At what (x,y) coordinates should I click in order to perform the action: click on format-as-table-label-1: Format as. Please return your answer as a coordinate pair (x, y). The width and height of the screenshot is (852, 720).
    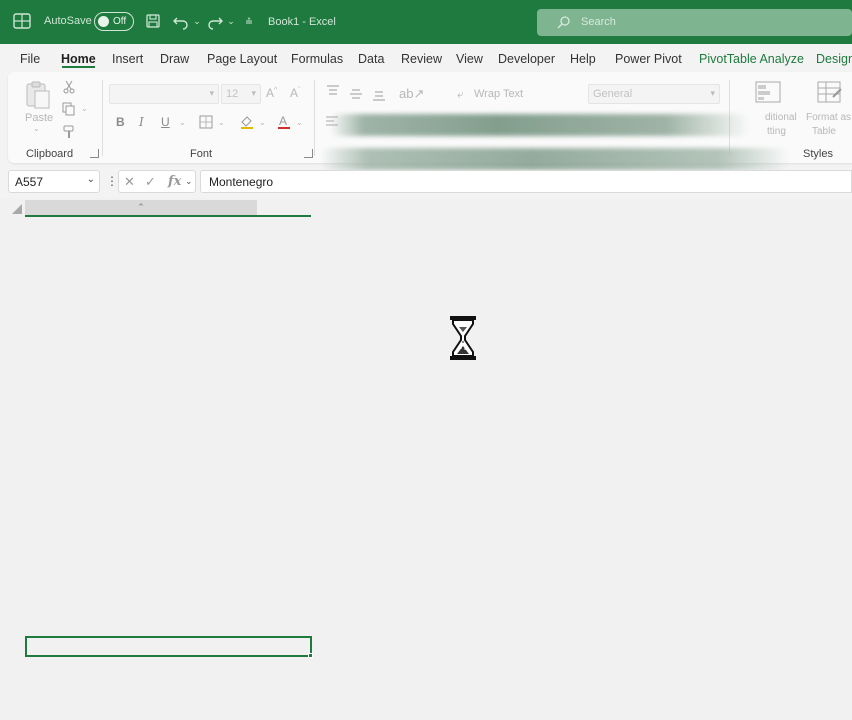
    Looking at the image, I should click on (828, 117).